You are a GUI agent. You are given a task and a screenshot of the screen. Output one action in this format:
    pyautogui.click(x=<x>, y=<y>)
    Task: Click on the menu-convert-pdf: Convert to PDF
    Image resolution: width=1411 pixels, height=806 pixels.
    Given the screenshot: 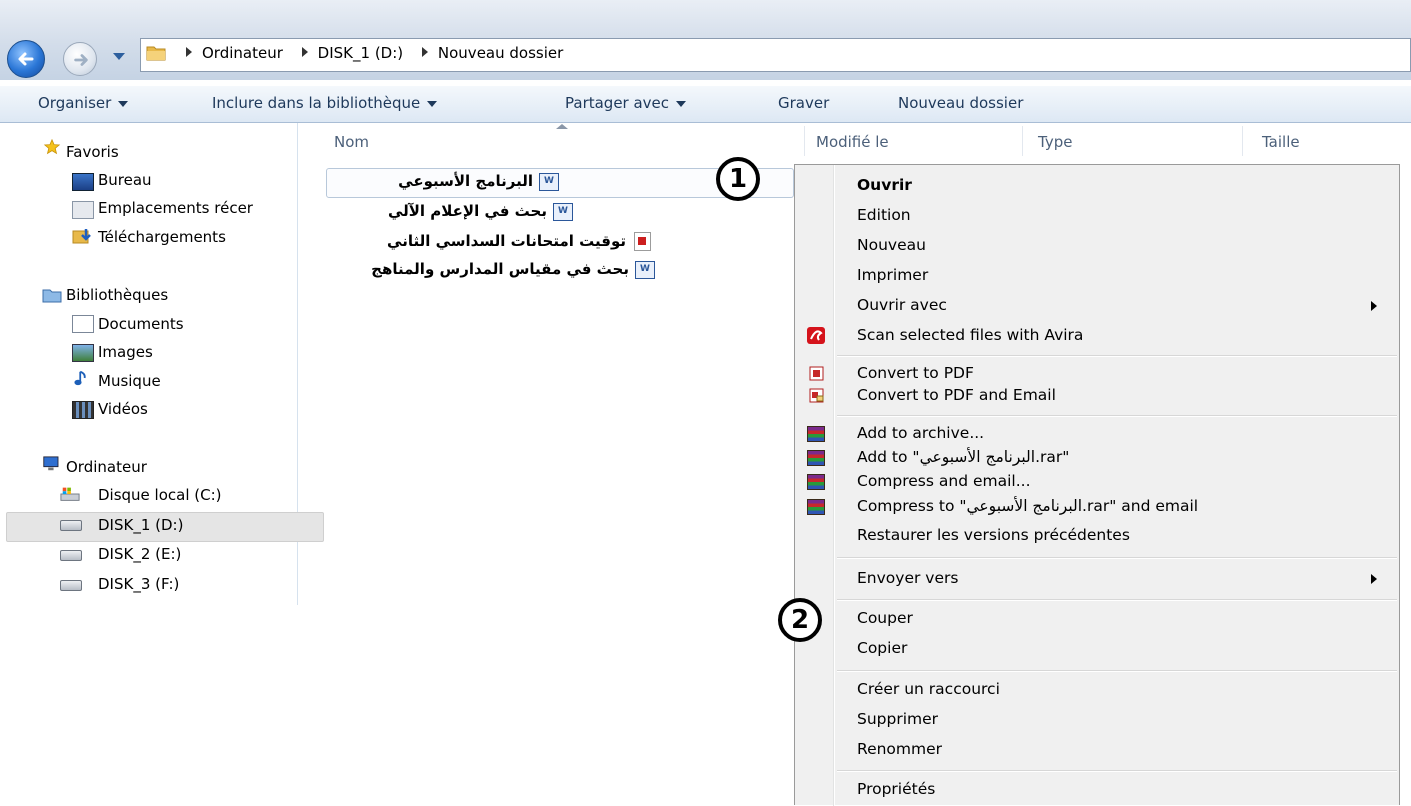 What is the action you would take?
    pyautogui.click(x=915, y=373)
    